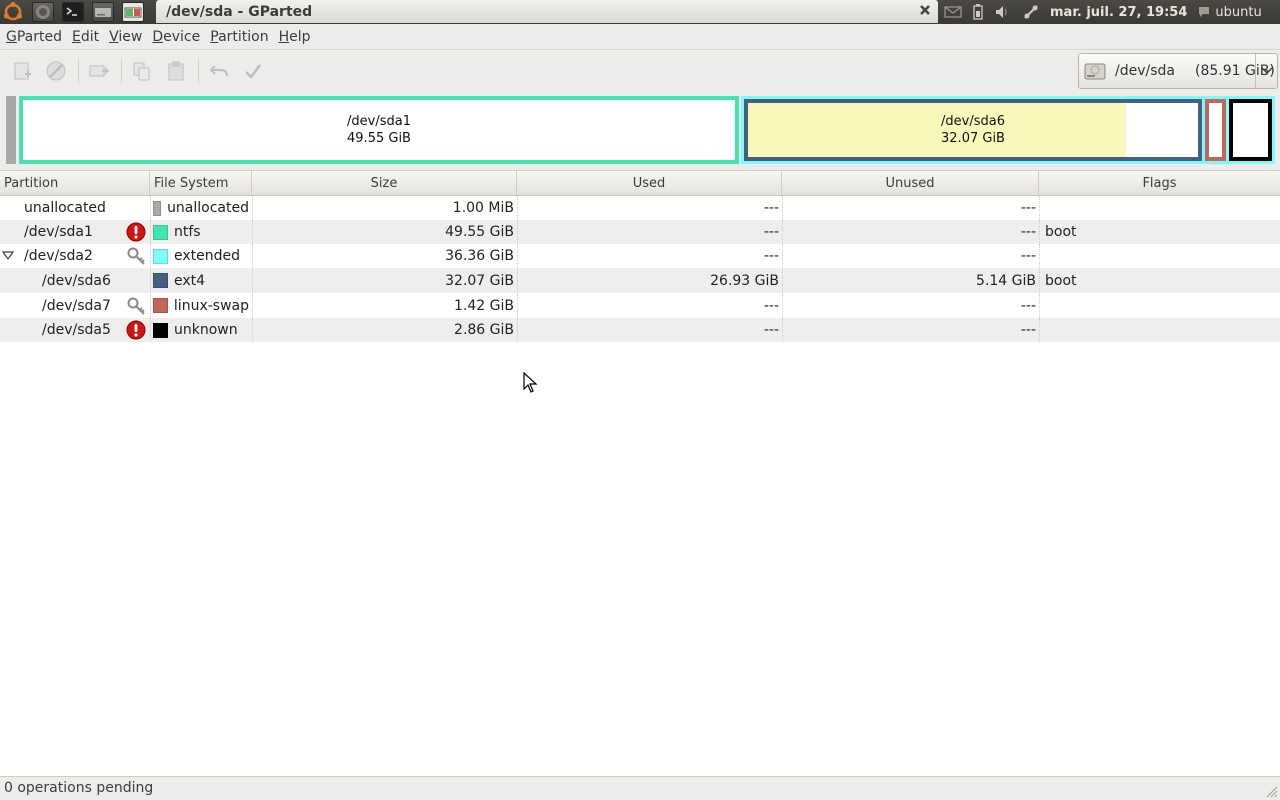 Image resolution: width=1280 pixels, height=800 pixels. I want to click on partition-block-sda7, so click(1215, 130).